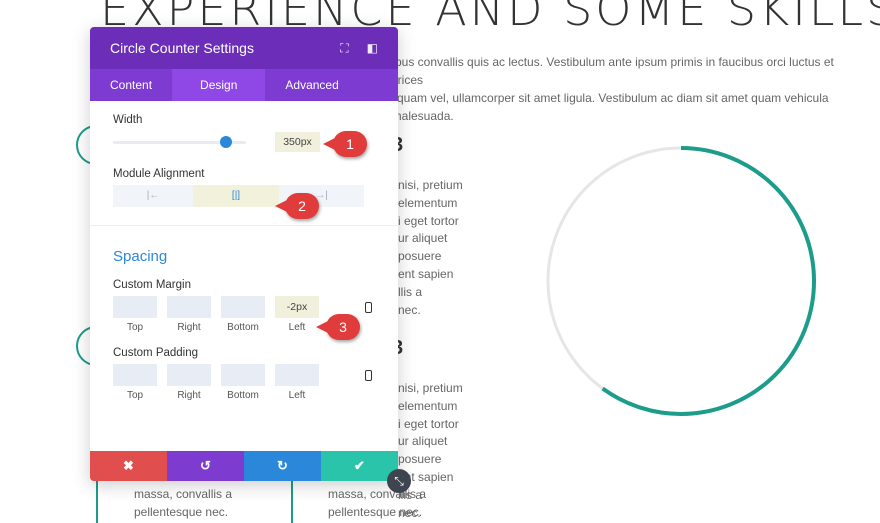 The height and width of the screenshot is (523, 880). I want to click on alignment-label: Module Alignment, so click(159, 174).